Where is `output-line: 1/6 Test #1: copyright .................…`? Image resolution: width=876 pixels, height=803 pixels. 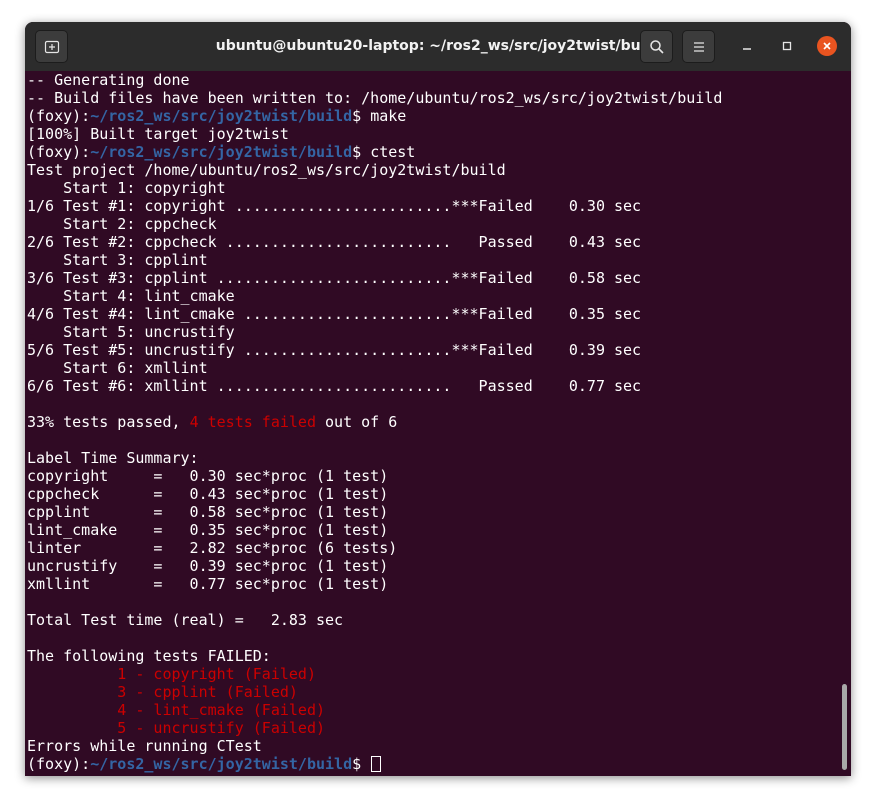
output-line: 1/6 Test #1: copyright .................… is located at coordinates (334, 206).